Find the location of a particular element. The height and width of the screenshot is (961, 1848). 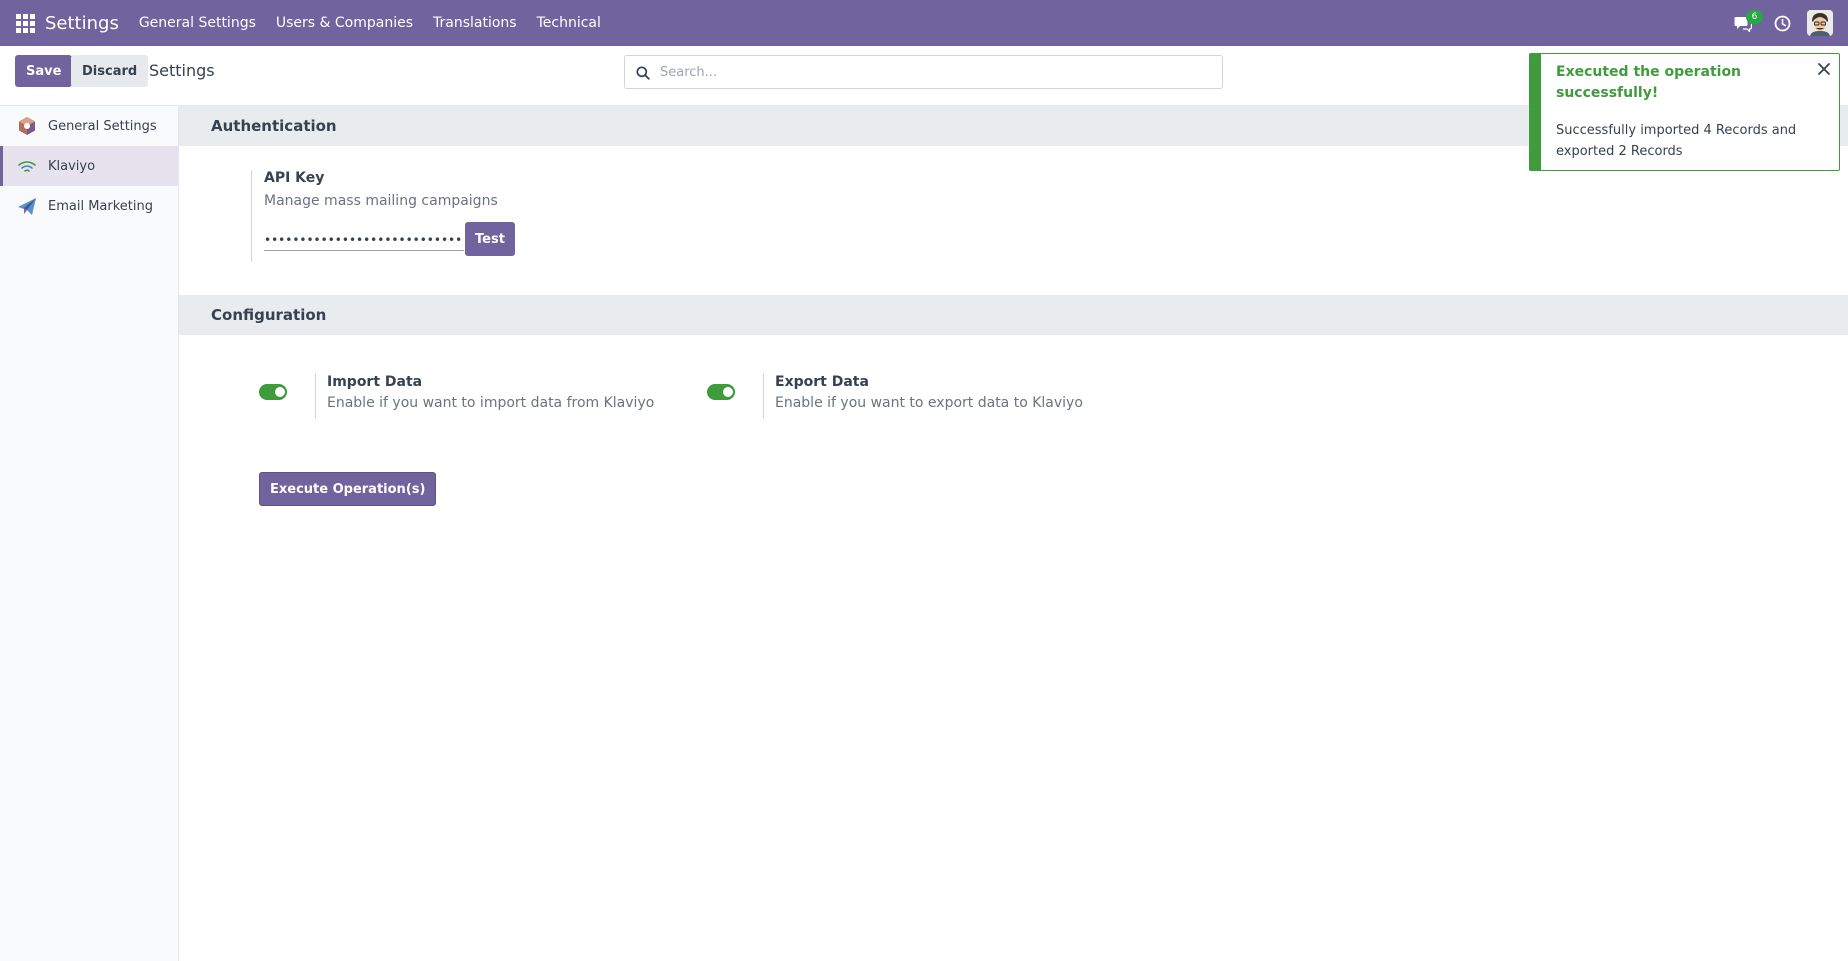

search-input is located at coordinates (937, 72).